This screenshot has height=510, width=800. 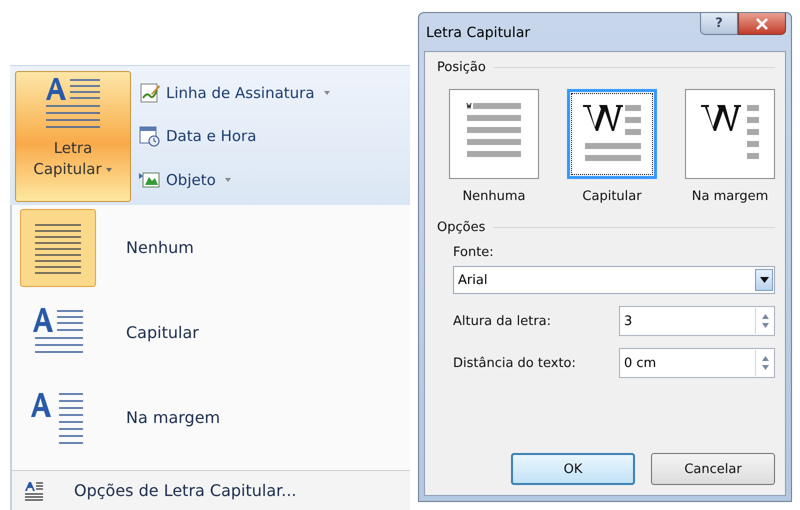 What do you see at coordinates (211, 332) in the screenshot?
I see `menu-item: Capitular` at bounding box center [211, 332].